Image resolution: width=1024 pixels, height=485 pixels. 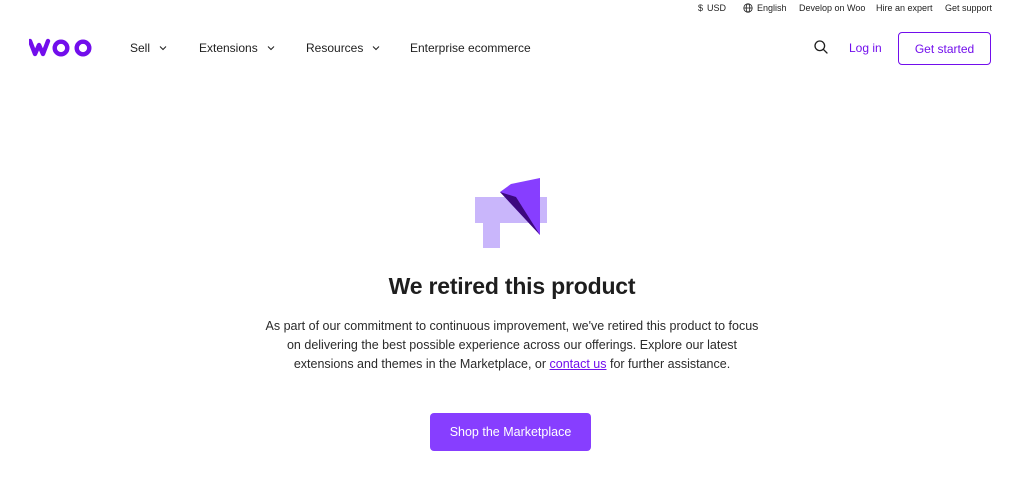 I want to click on nav-extensions-label: Extensions, so click(x=228, y=48).